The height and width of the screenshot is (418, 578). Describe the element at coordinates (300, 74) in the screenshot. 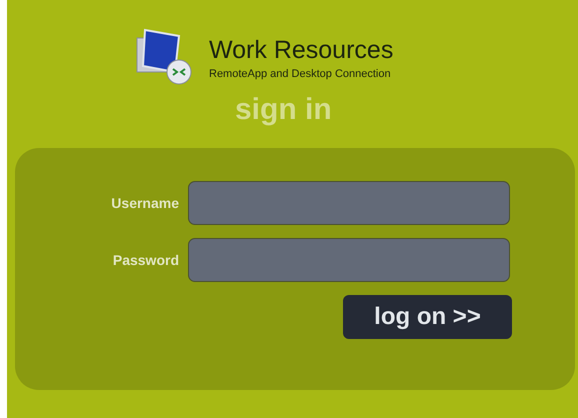

I see `app-subtitle: RemoteApp and Desktop Connection` at that location.